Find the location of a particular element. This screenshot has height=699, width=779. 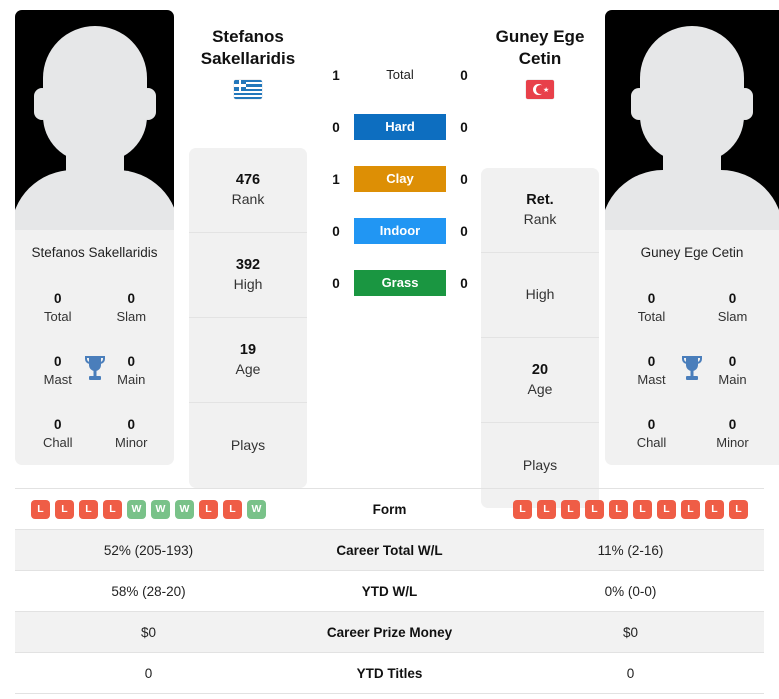

stat-value: 19 is located at coordinates (248, 350).